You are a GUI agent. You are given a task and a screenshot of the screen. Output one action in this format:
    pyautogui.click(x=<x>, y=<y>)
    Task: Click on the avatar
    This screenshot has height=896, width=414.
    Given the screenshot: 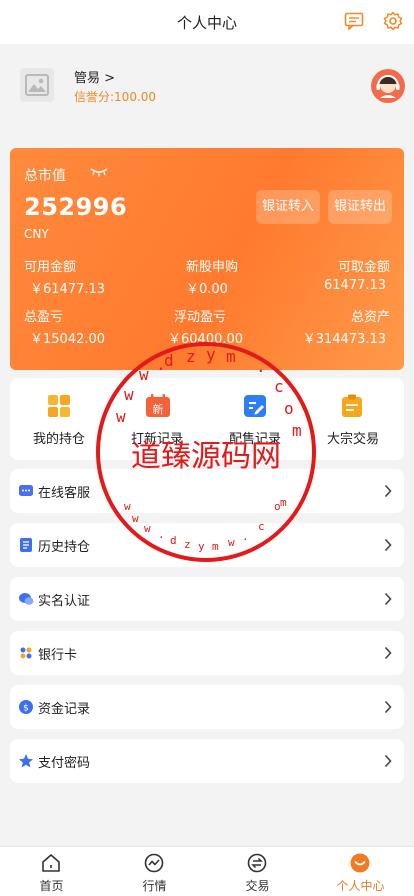 What is the action you would take?
    pyautogui.click(x=37, y=85)
    